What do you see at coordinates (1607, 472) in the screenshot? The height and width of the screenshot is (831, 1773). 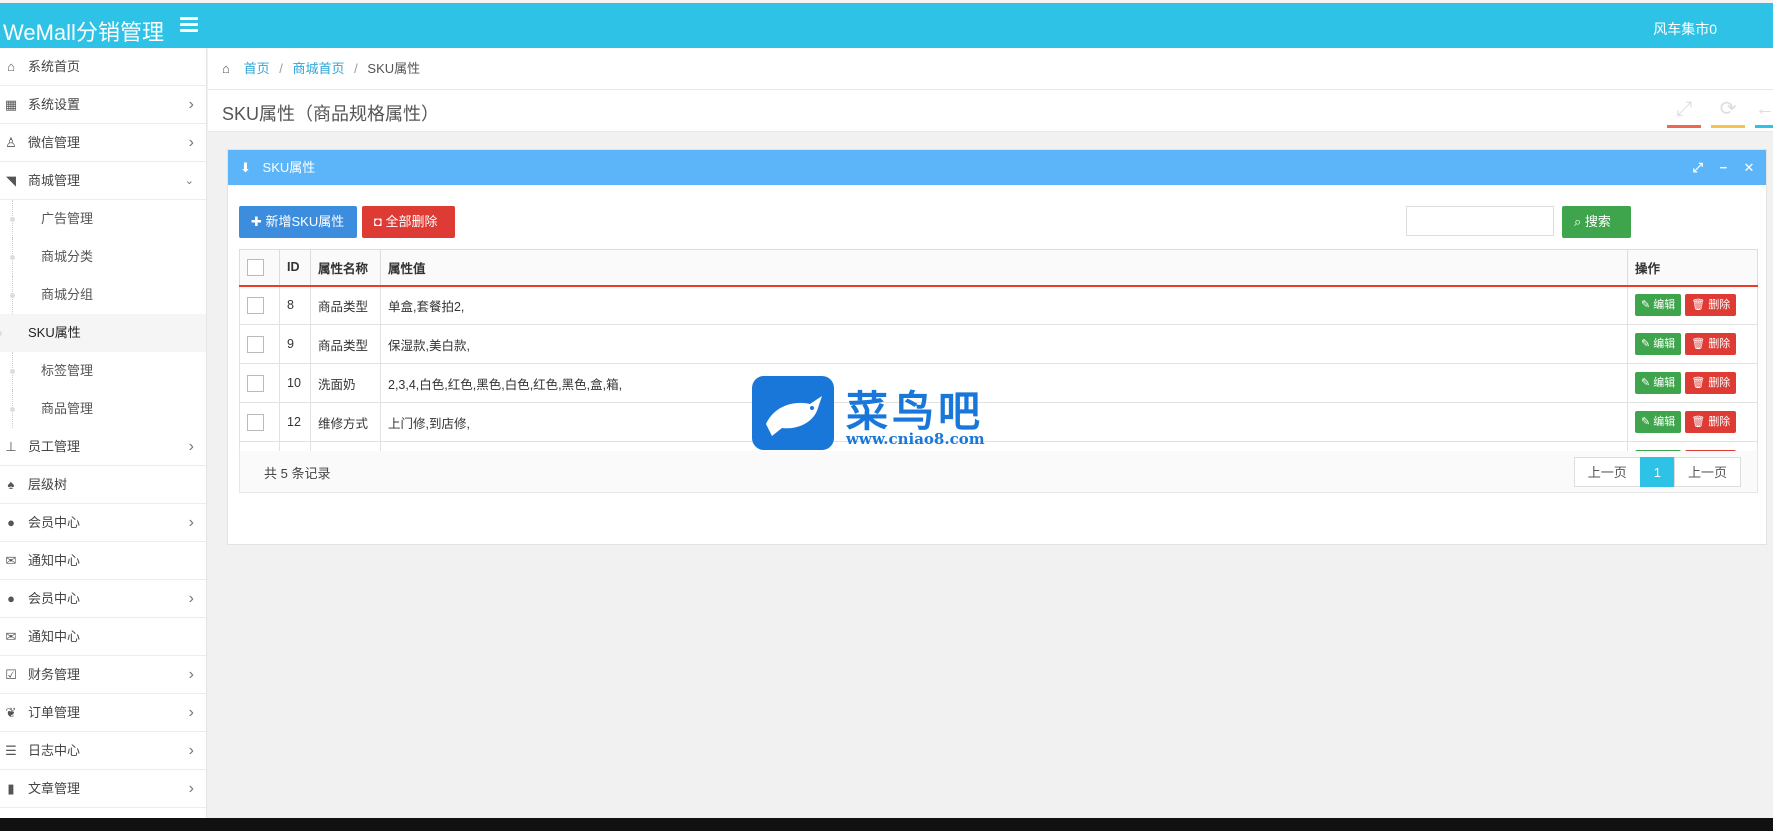 I see `prev-page-button: 上一页` at bounding box center [1607, 472].